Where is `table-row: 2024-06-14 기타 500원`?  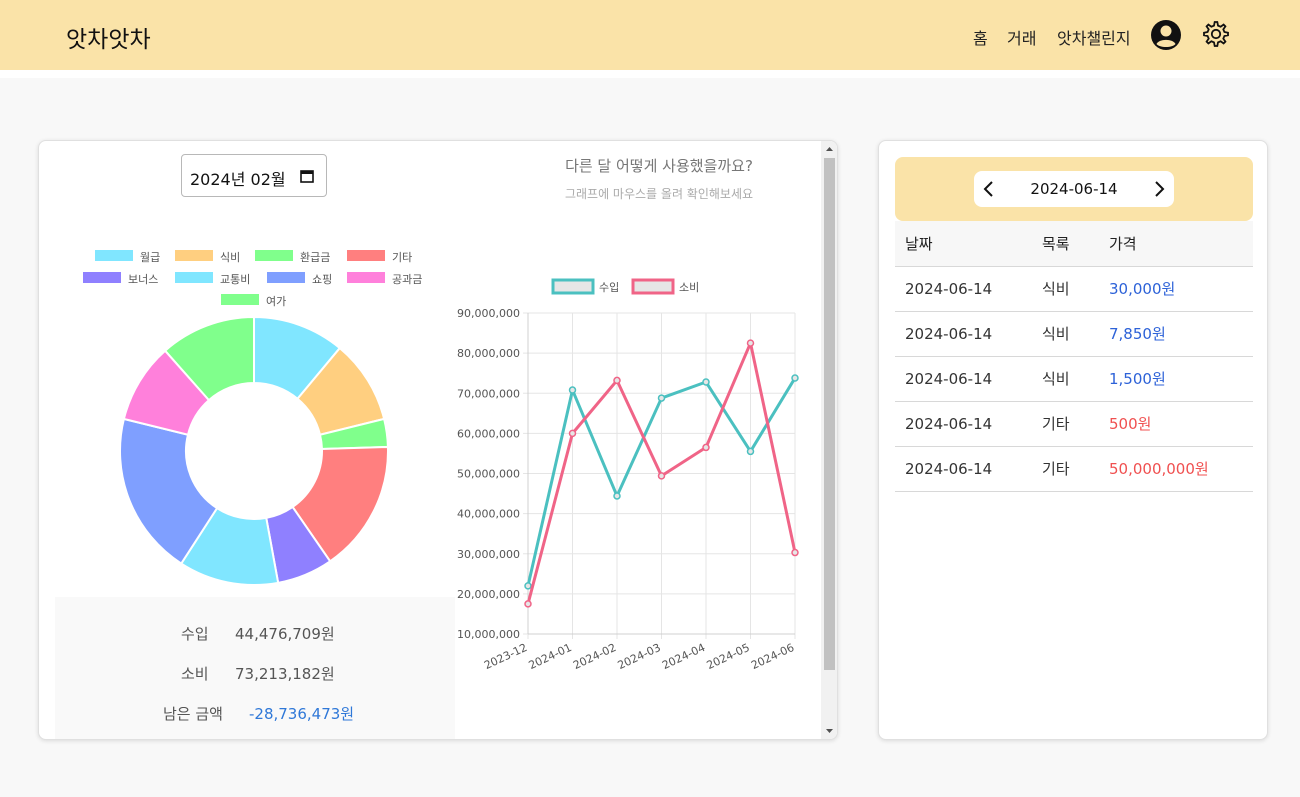
table-row: 2024-06-14 기타 500원 is located at coordinates (1074, 424).